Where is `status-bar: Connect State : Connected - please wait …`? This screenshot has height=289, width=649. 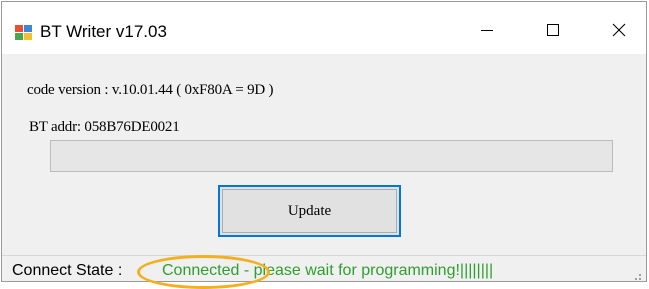 status-bar: Connect State : Connected - please wait … is located at coordinates (324, 268).